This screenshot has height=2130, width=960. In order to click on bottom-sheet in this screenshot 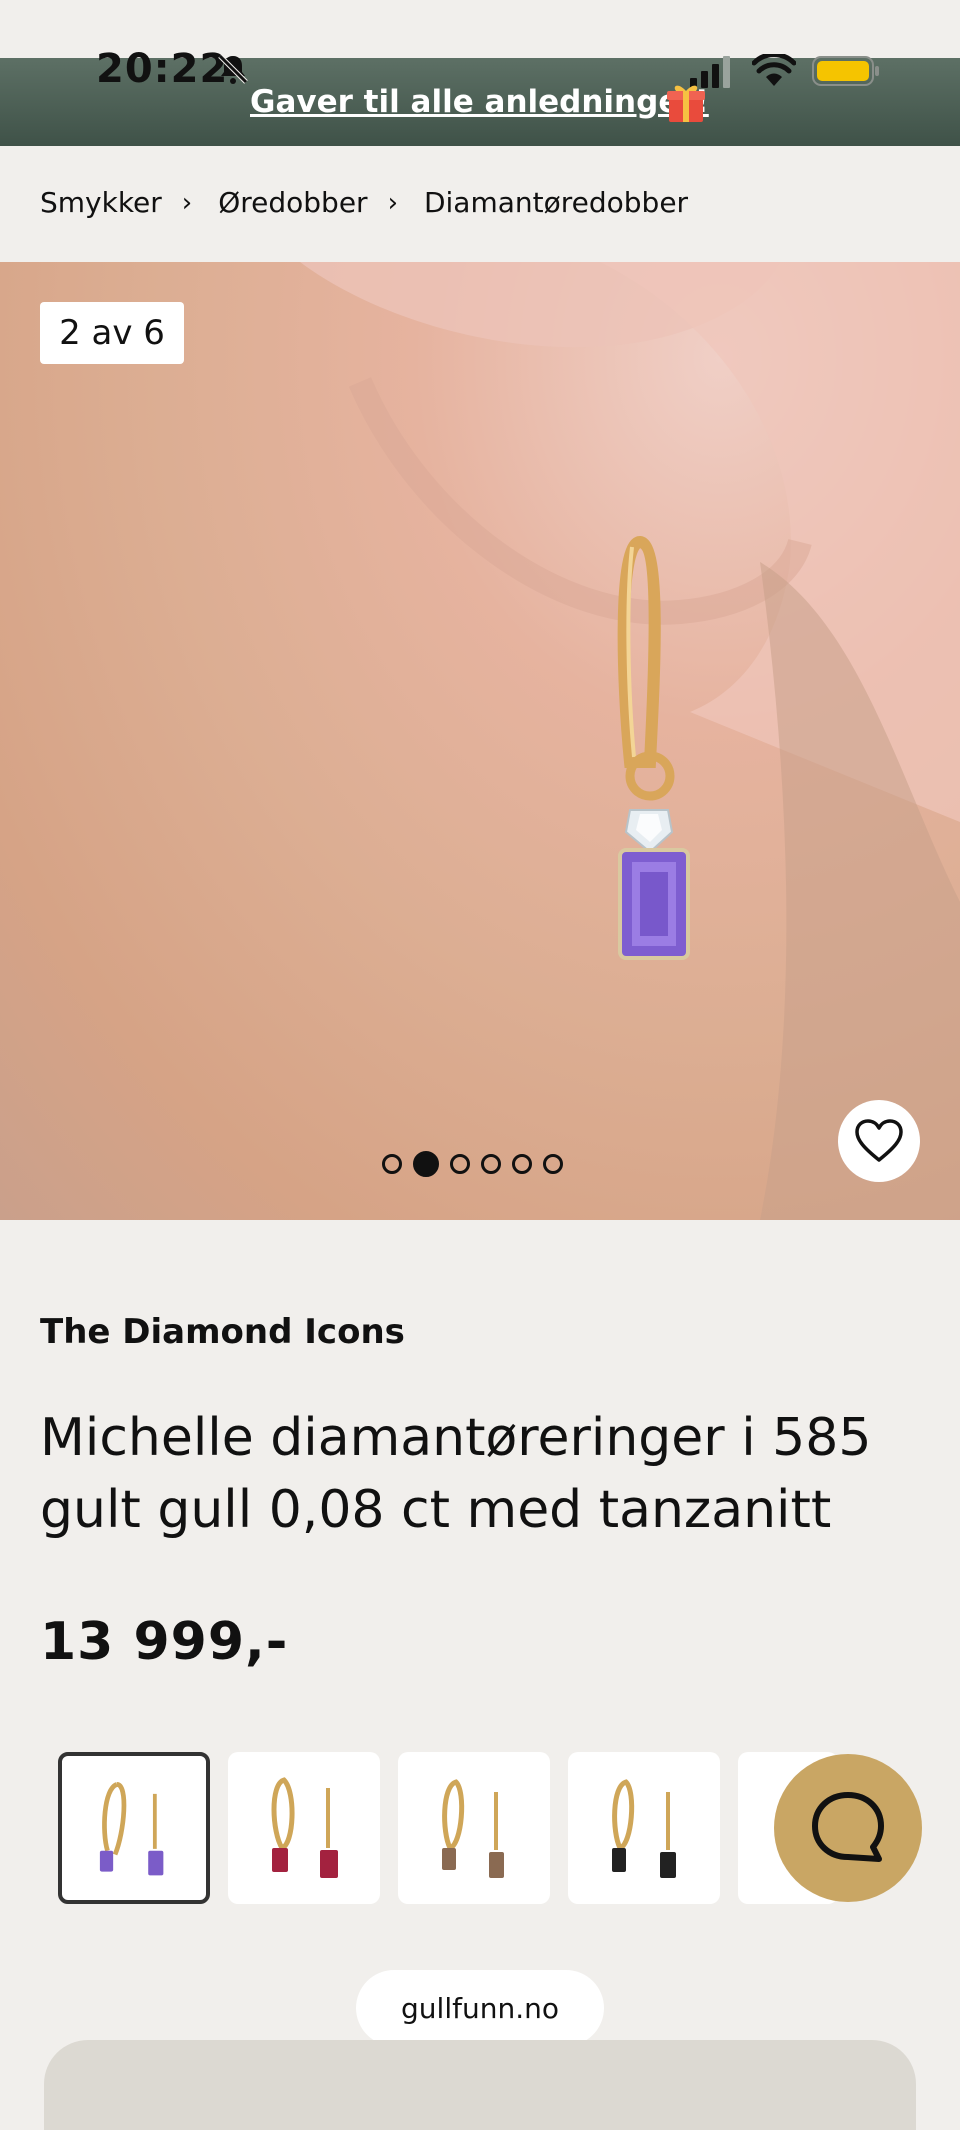, I will do `click(480, 2085)`.